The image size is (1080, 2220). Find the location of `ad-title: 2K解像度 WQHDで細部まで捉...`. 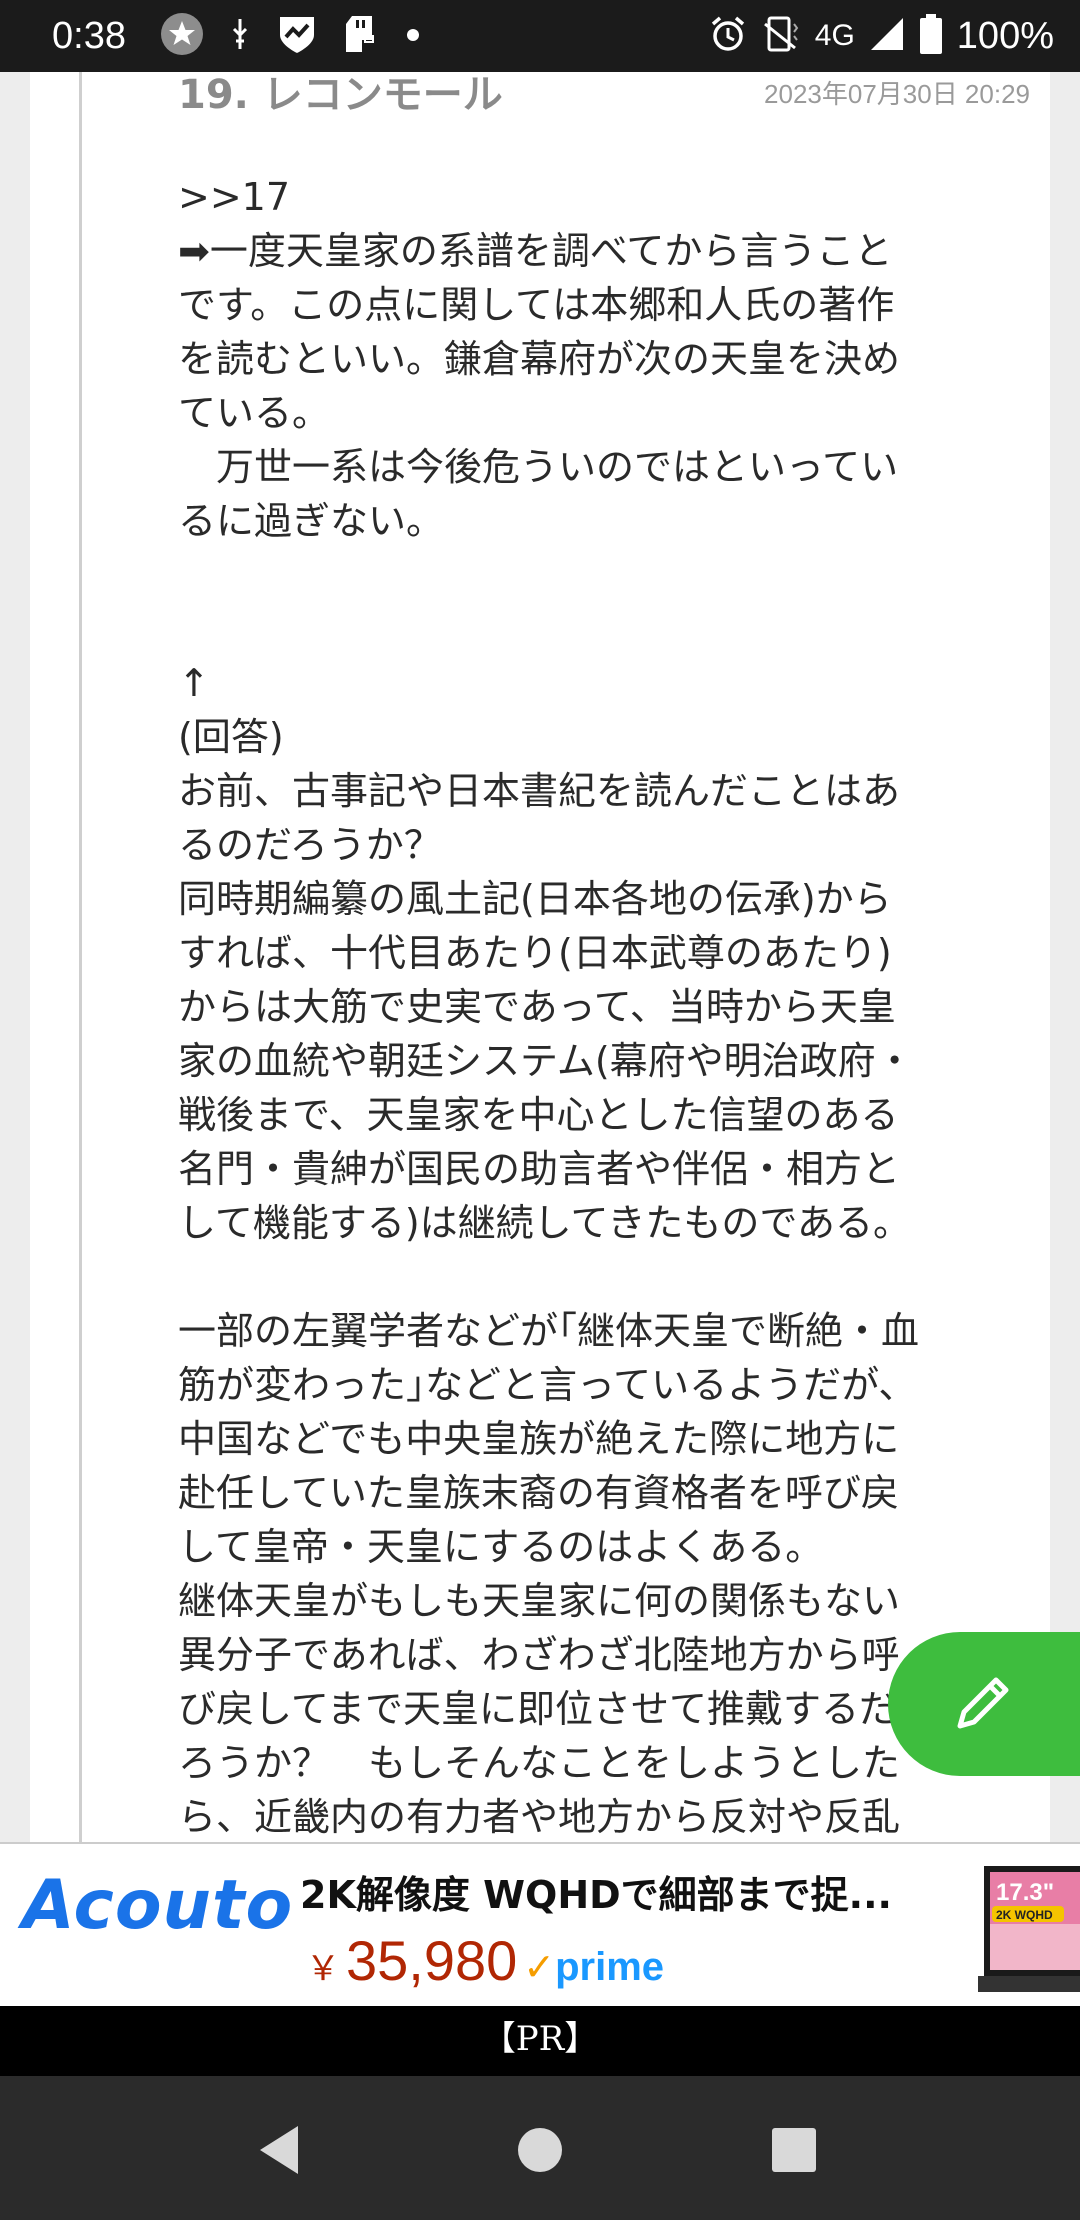

ad-title: 2K解像度 WQHDで細部まで捉... is located at coordinates (596, 1895).